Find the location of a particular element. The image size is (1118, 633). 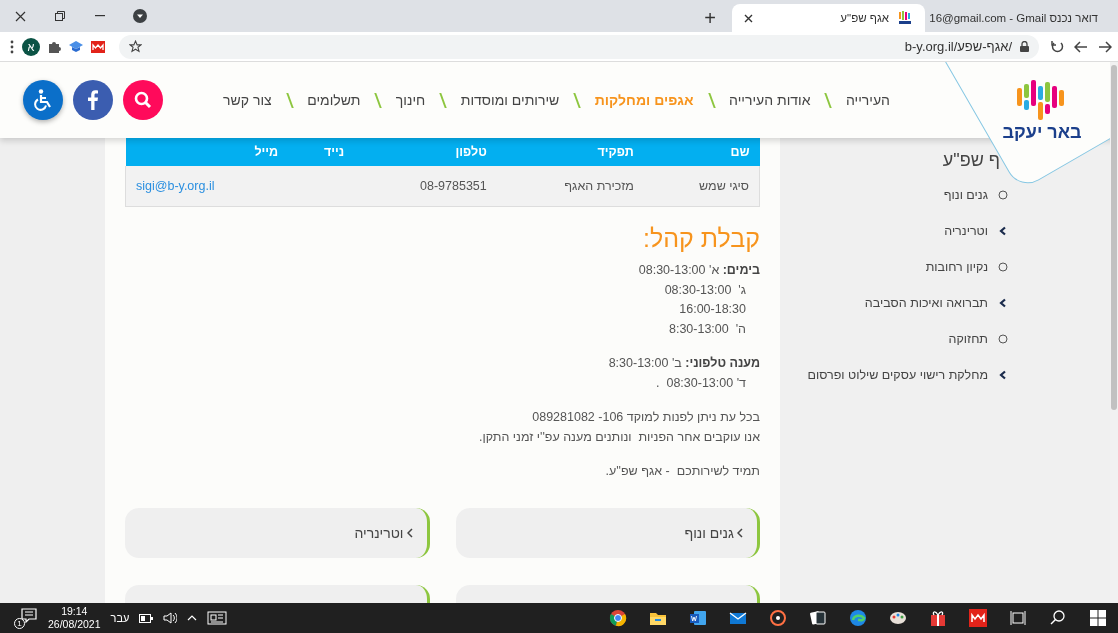

wheelchair-icon is located at coordinates (43, 100).